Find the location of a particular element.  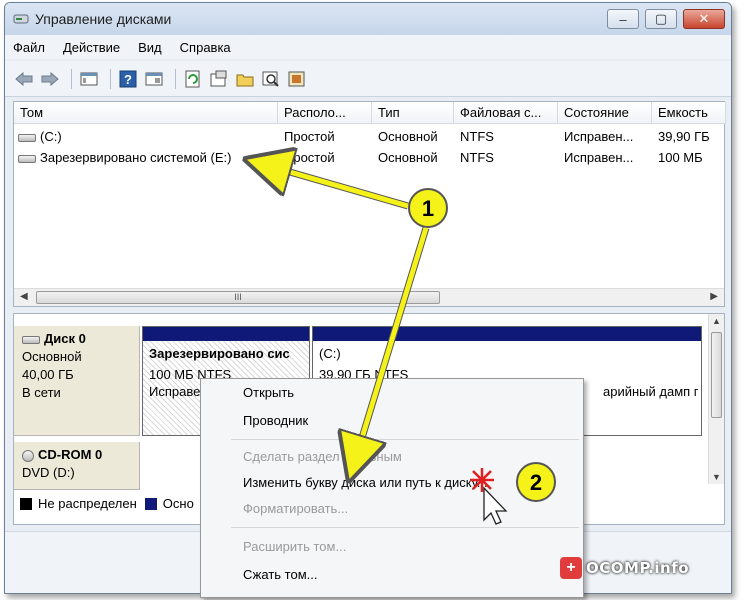

back-arrow-icon is located at coordinates (24, 79).